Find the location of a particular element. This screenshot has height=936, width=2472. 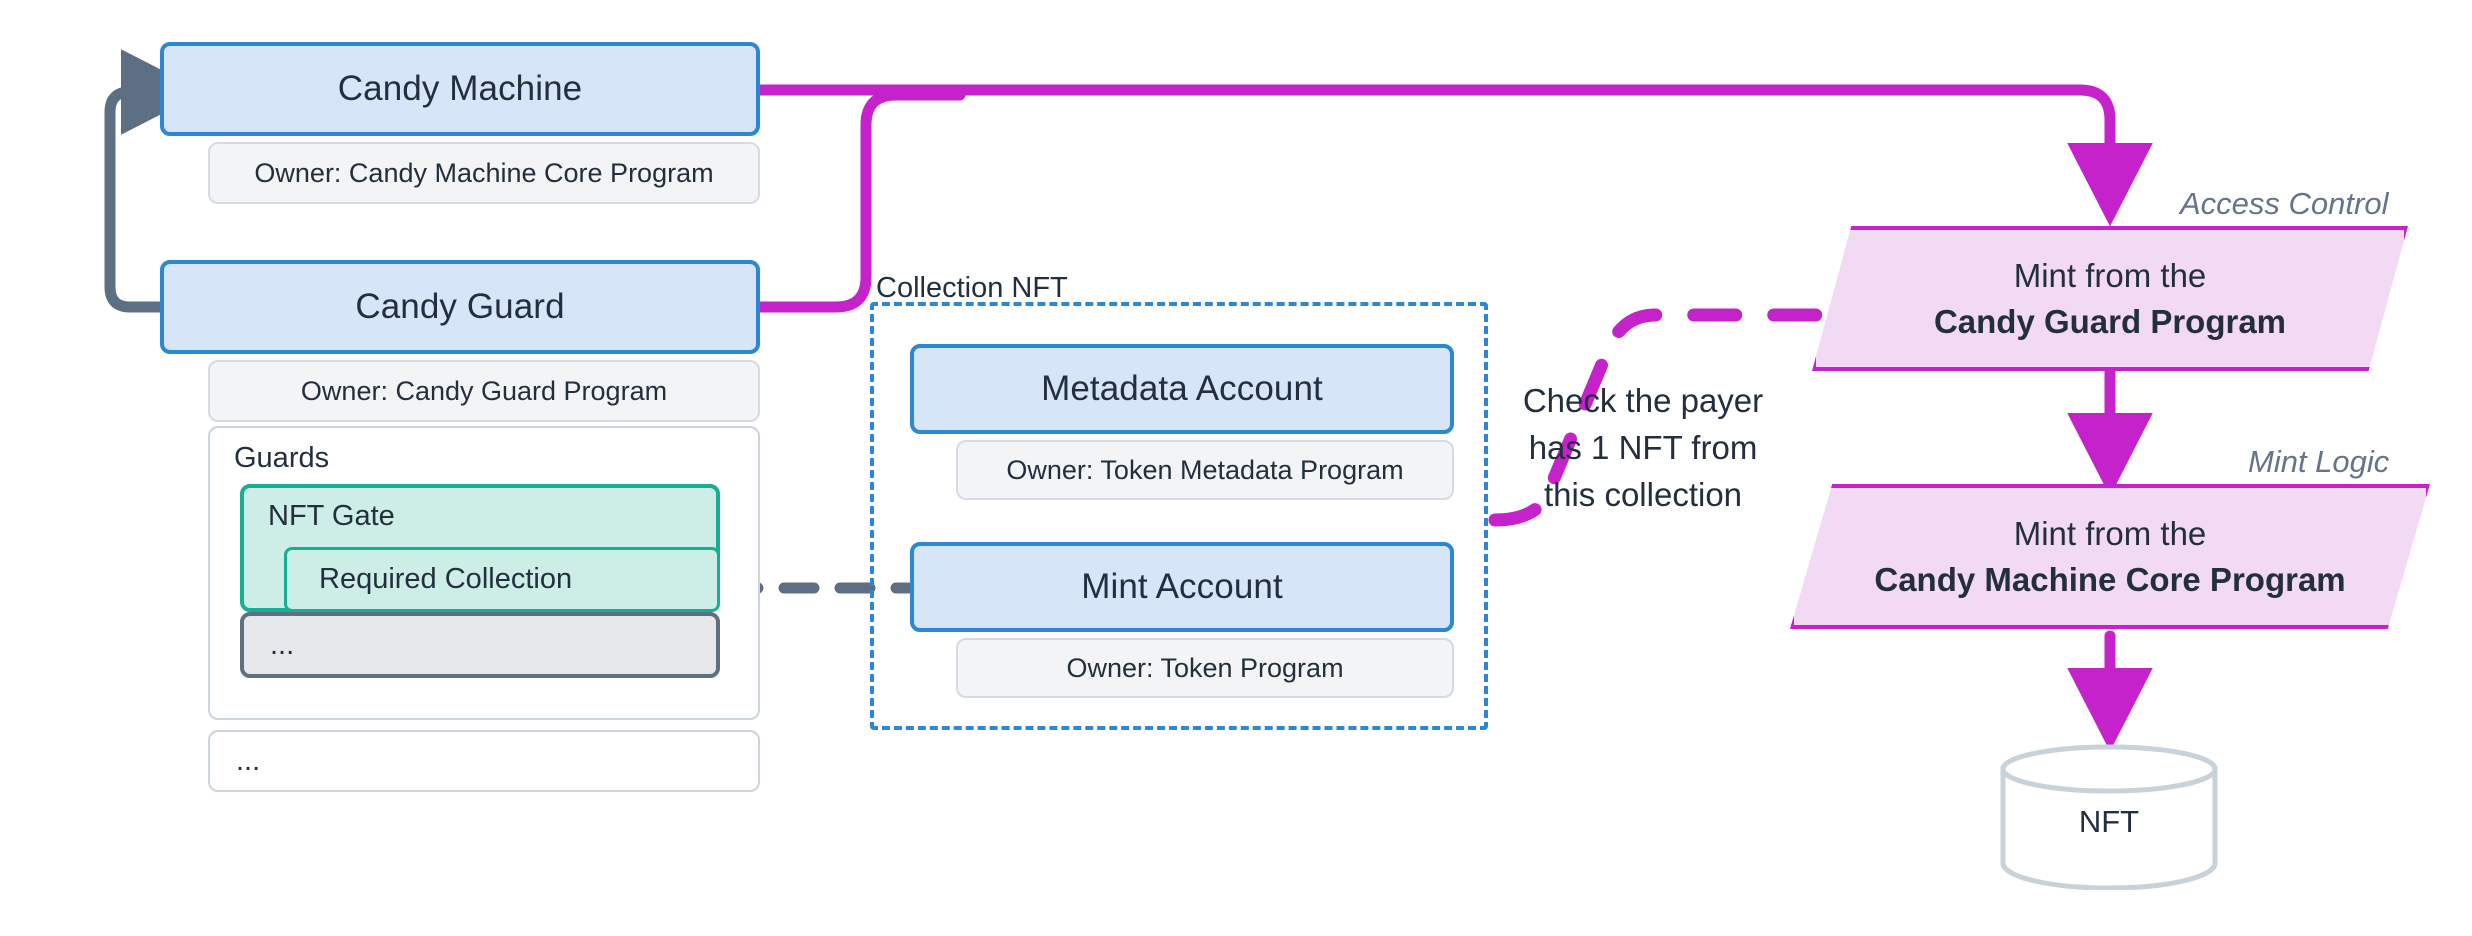

candy-machine-owner-box: Owner: Candy Machine Core Program is located at coordinates (484, 173).